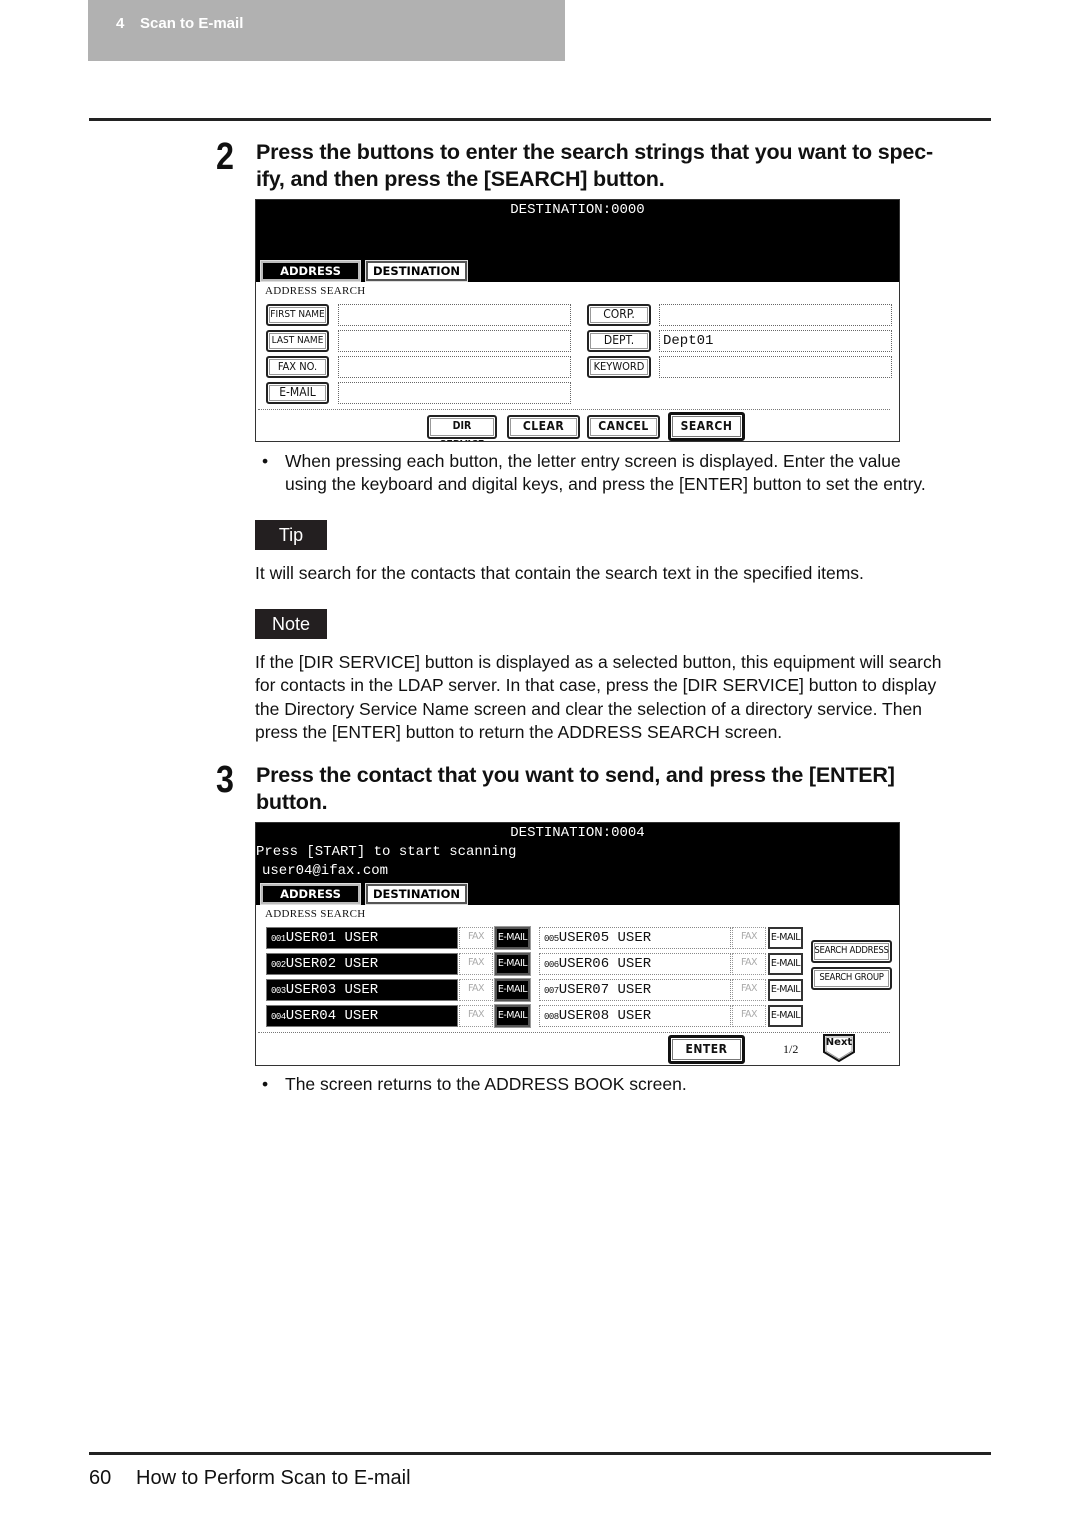 The height and width of the screenshot is (1526, 1080). Describe the element at coordinates (278, 1017) in the screenshot. I see `entry-index: 004` at that location.